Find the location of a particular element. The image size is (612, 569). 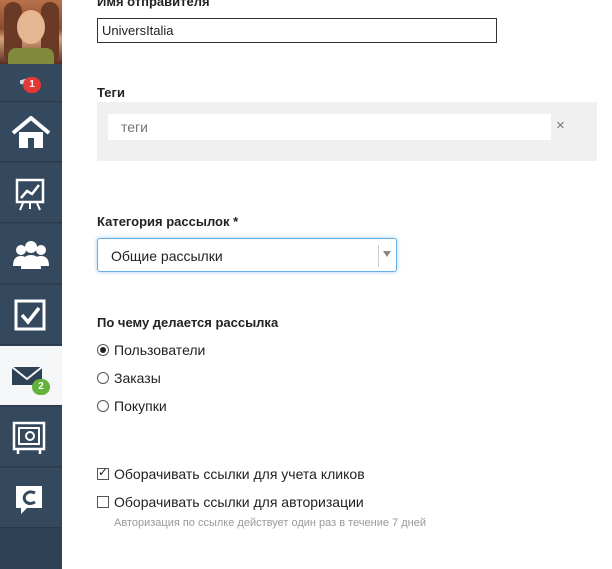

mail-badge: 2 is located at coordinates (41, 387).